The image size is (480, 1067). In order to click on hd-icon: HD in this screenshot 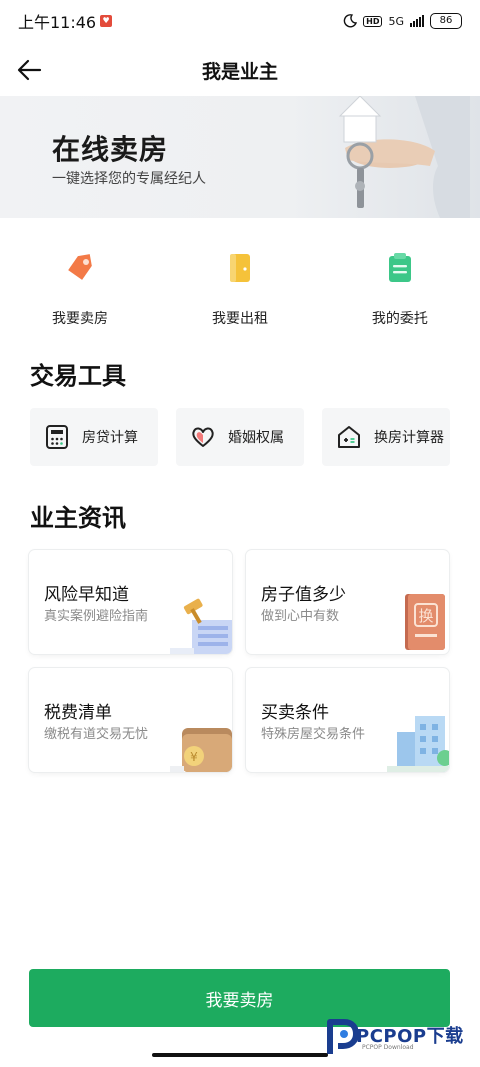, I will do `click(373, 21)`.